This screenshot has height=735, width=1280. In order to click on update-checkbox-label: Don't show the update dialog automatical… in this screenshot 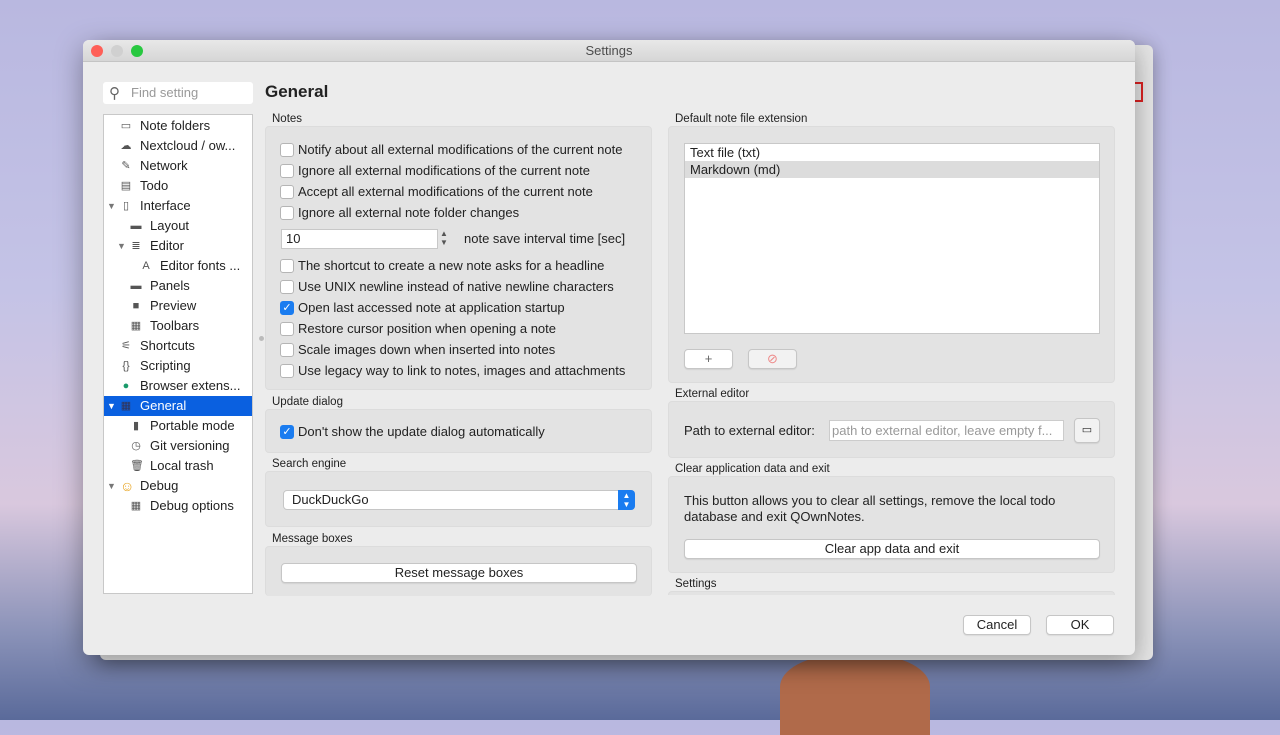, I will do `click(421, 431)`.